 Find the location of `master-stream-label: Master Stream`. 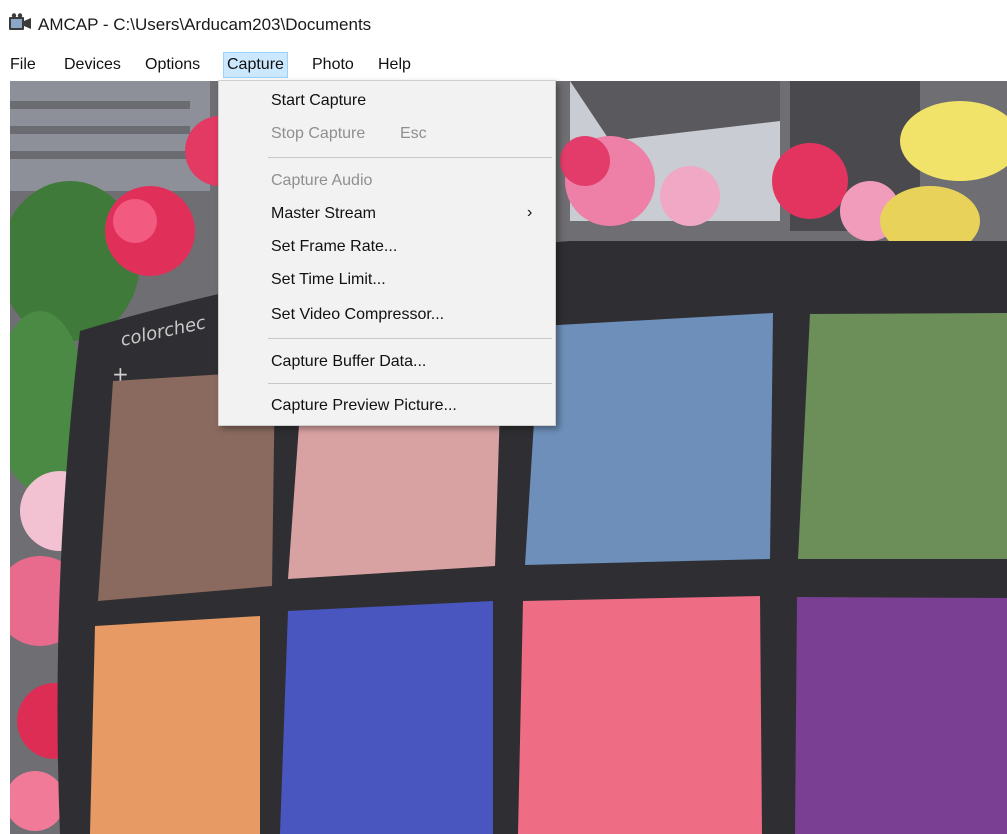

master-stream-label: Master Stream is located at coordinates (323, 213).